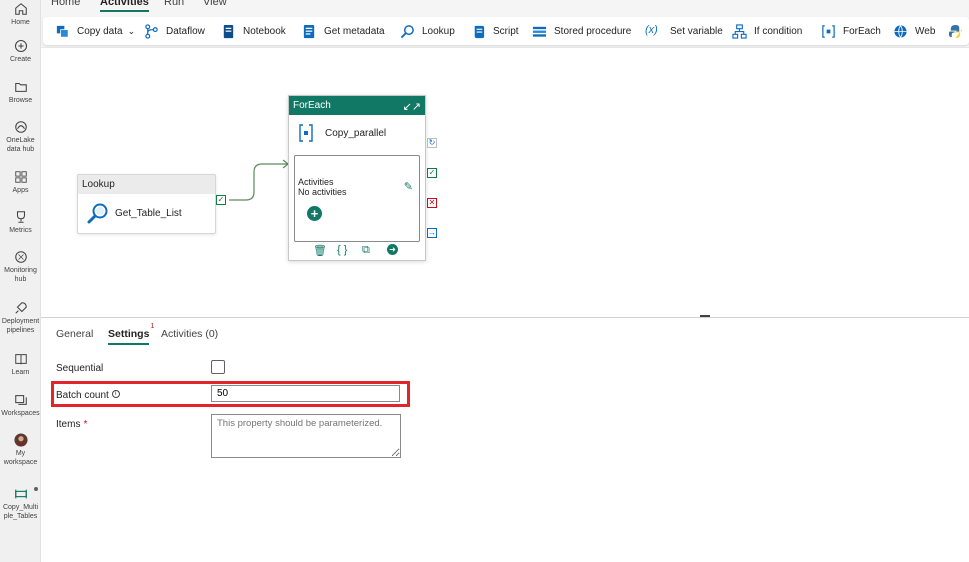 Image resolution: width=969 pixels, height=562 pixels. Describe the element at coordinates (20, 504) in the screenshot. I see `rail-copy-multi-tables: Copy_Multi ple_Tables` at that location.